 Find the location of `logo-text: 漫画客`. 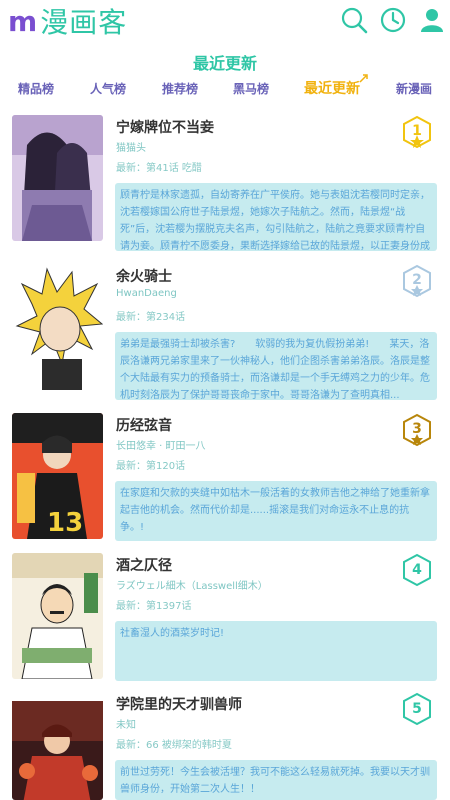

logo-text: 漫画客 is located at coordinates (84, 22).